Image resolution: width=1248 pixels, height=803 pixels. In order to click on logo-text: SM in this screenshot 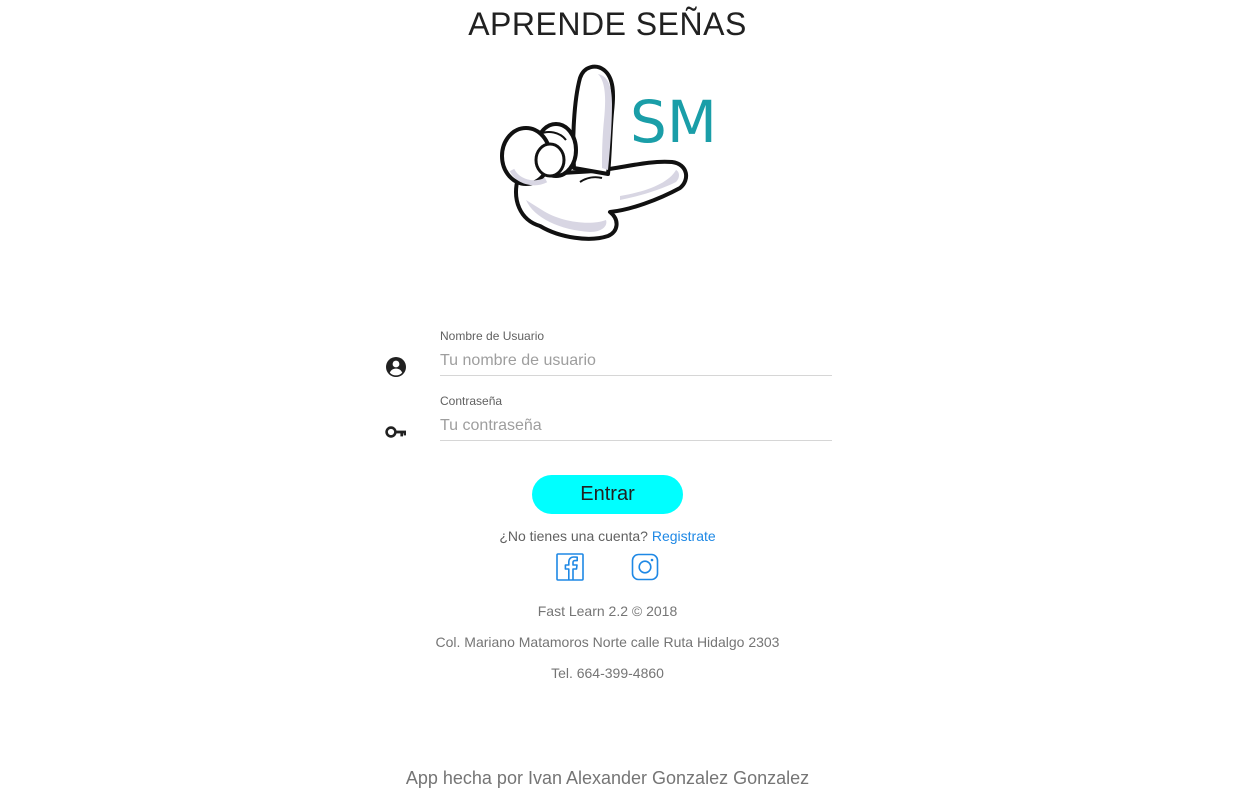, I will do `click(673, 122)`.